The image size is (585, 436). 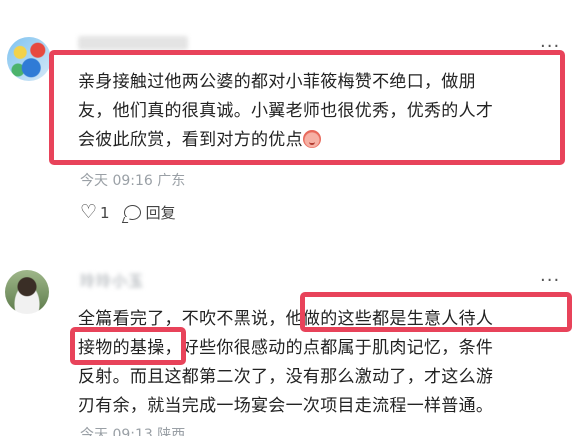 I want to click on username-blurred, so click(x=133, y=43).